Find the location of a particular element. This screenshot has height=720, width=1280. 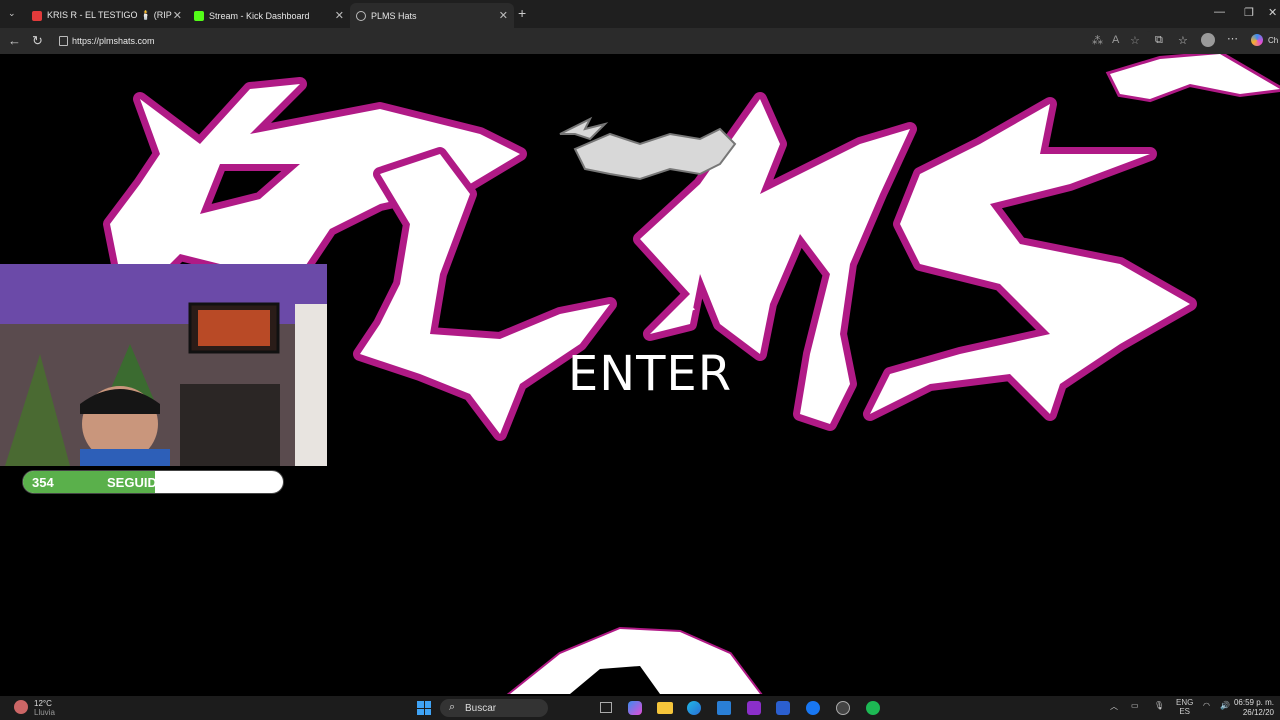

youtube-icon is located at coordinates (37, 15).